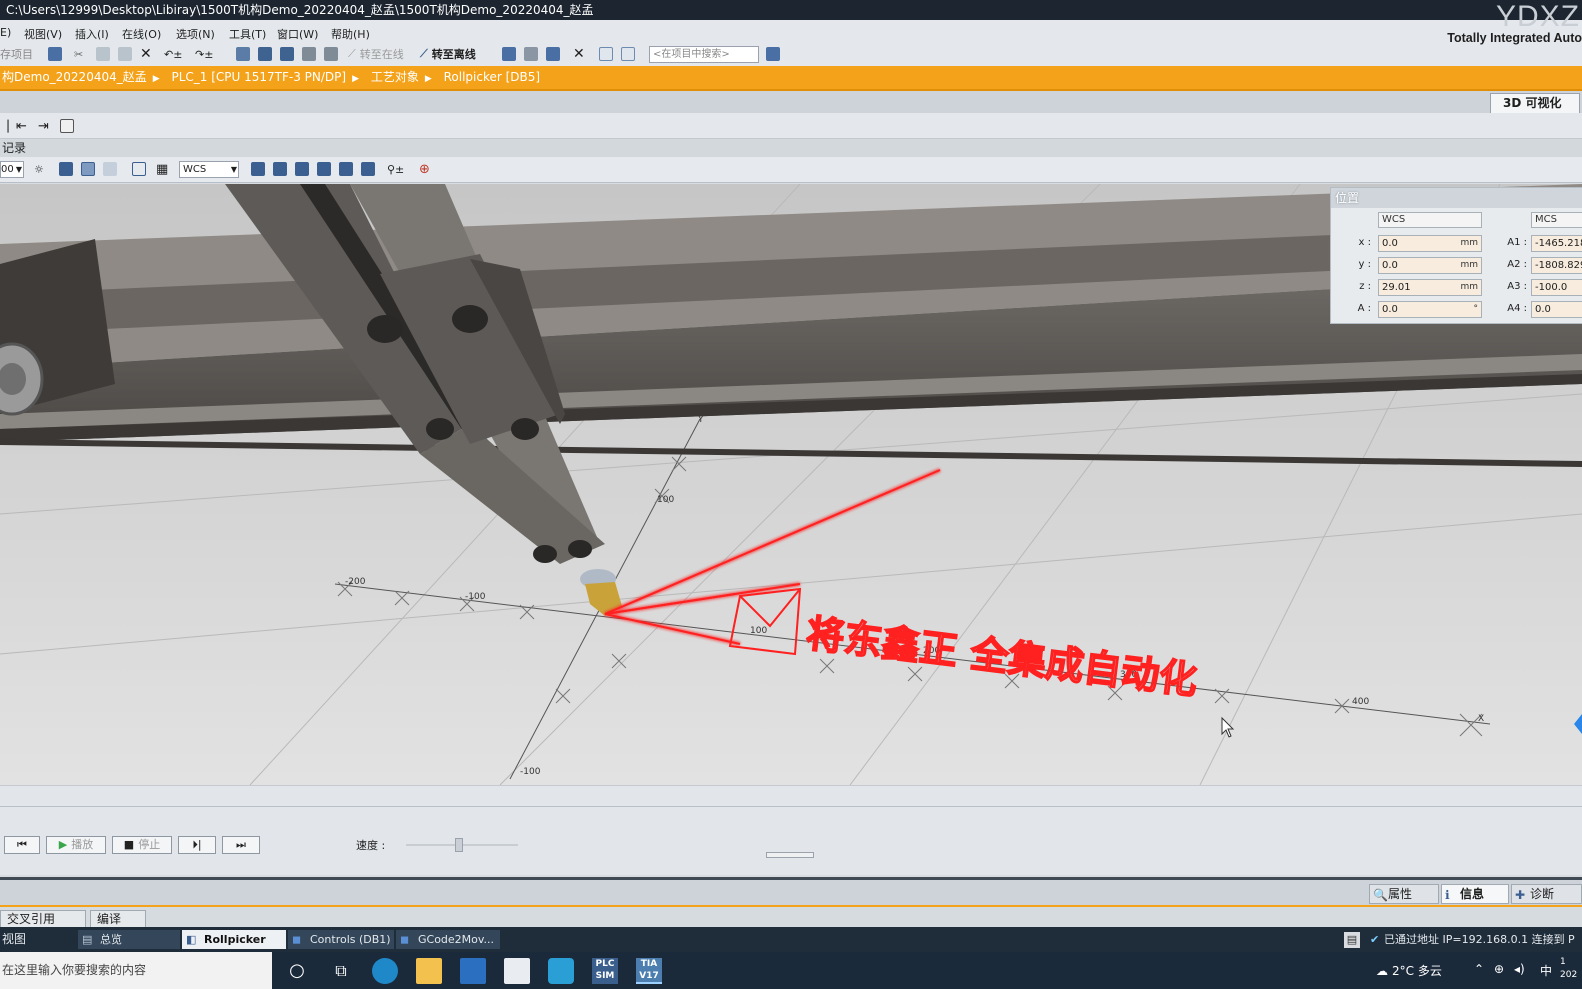 This screenshot has width=1582, height=989. Describe the element at coordinates (43, 126) in the screenshot. I see `forward-icon: ⇥` at that location.